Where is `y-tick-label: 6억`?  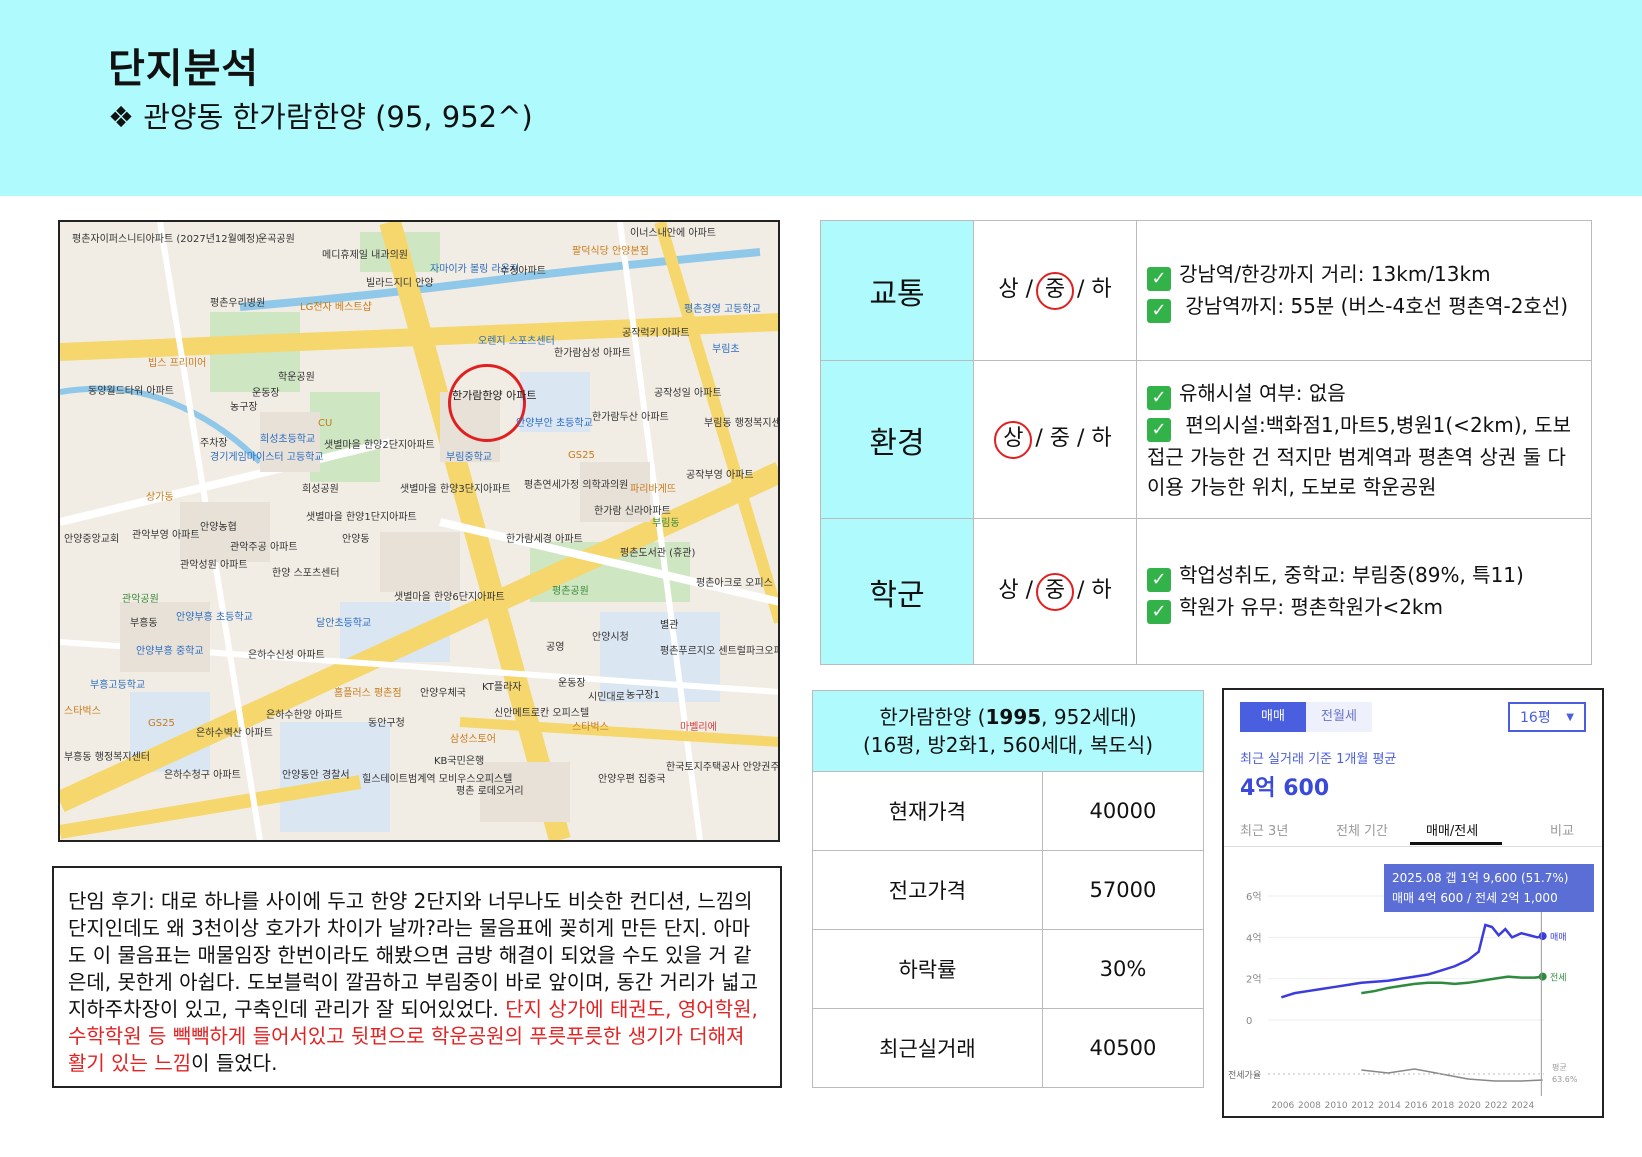 y-tick-label: 6억 is located at coordinates (1254, 897).